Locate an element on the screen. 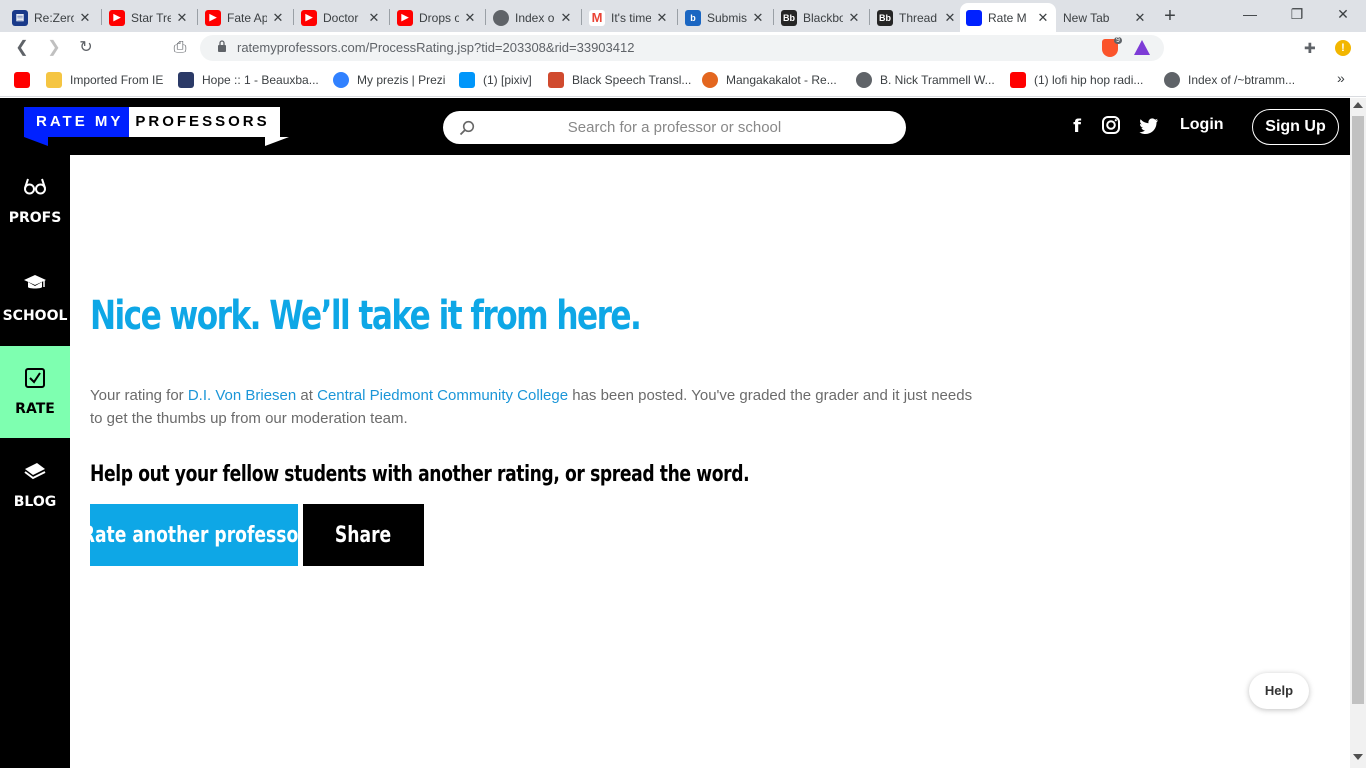  bookmark-label: (1) [pixiv] is located at coordinates (507, 80).